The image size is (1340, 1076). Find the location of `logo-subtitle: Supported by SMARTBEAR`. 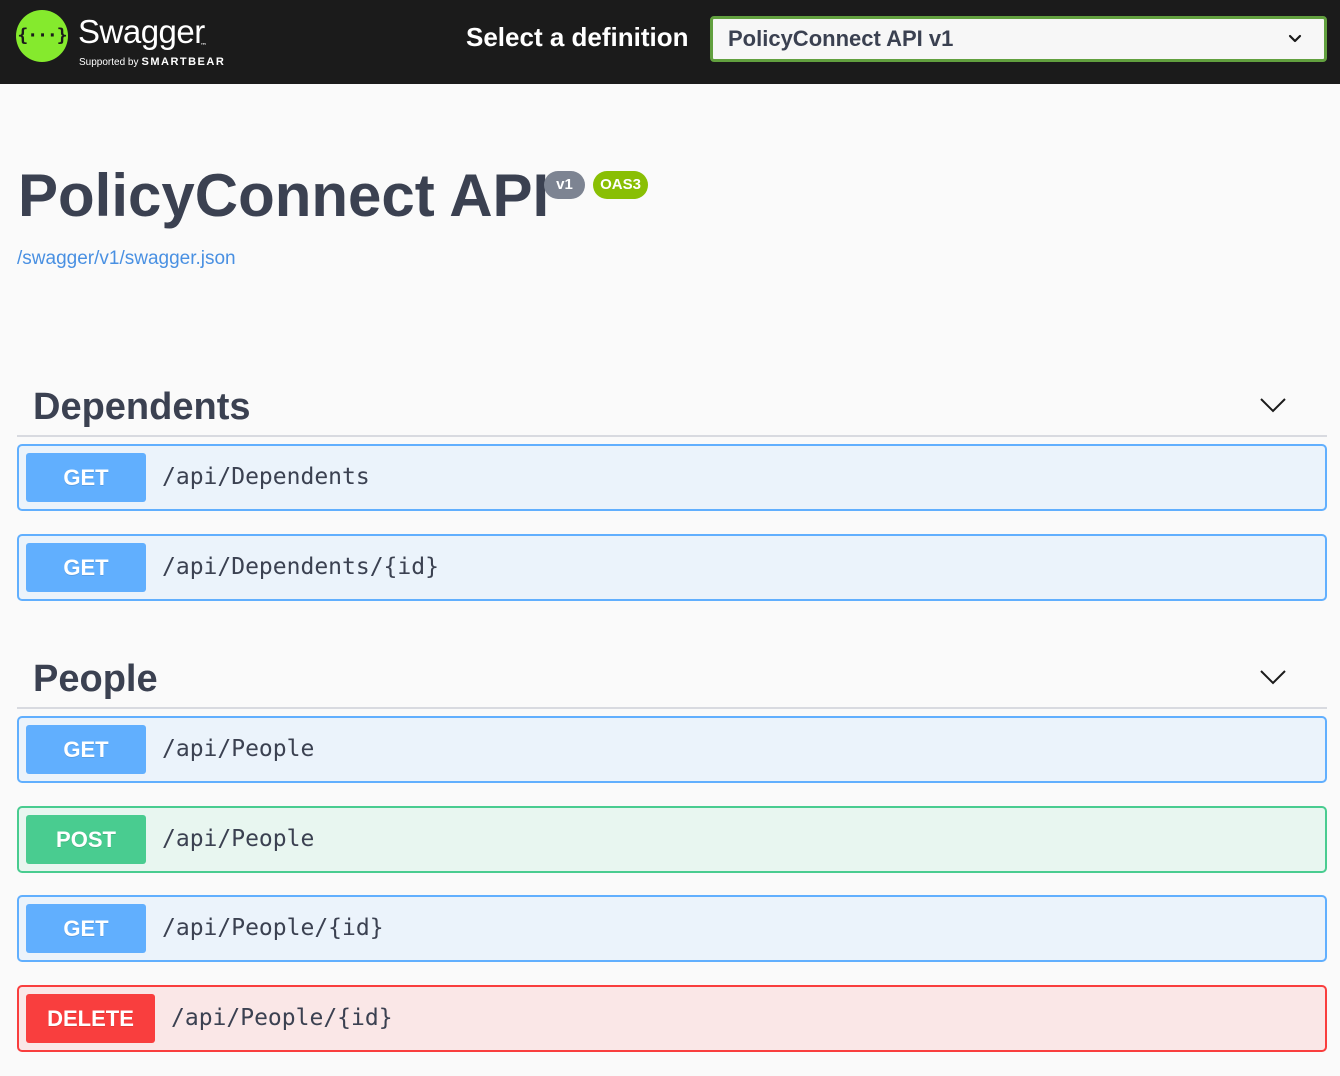

logo-subtitle: Supported by SMARTBEAR is located at coordinates (152, 62).